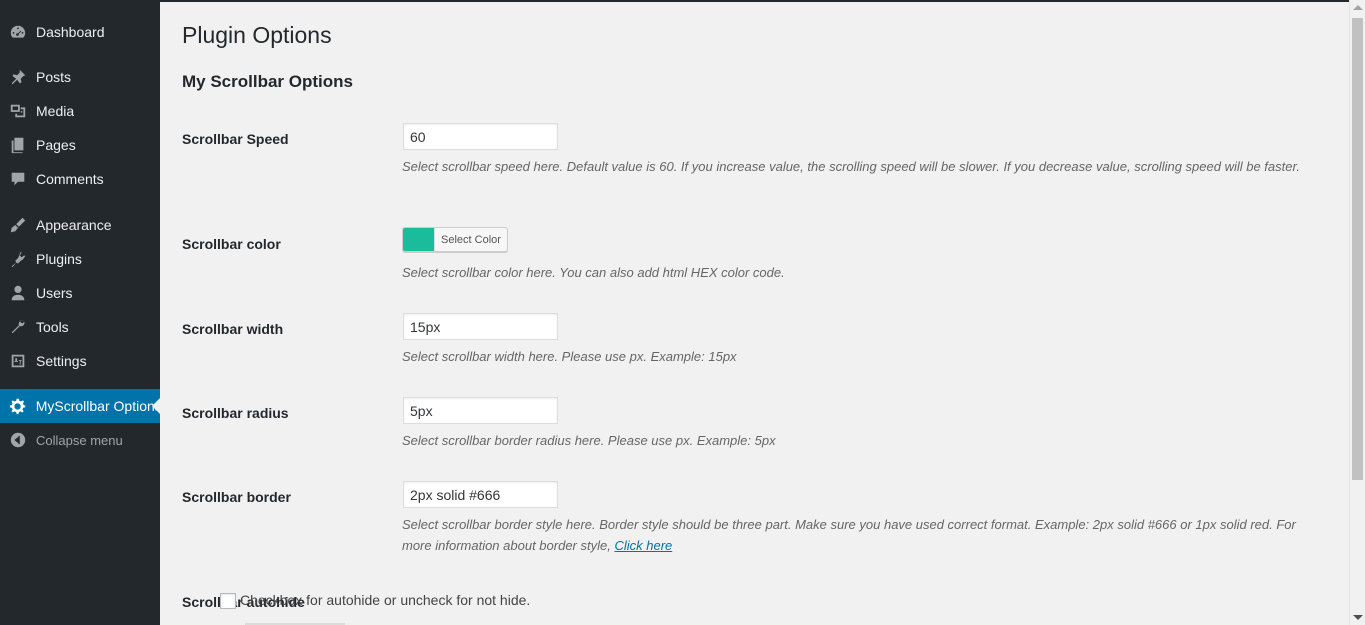 This screenshot has height=625, width=1365. Describe the element at coordinates (80, 77) in the screenshot. I see `sidebar-item-posts: Posts` at that location.